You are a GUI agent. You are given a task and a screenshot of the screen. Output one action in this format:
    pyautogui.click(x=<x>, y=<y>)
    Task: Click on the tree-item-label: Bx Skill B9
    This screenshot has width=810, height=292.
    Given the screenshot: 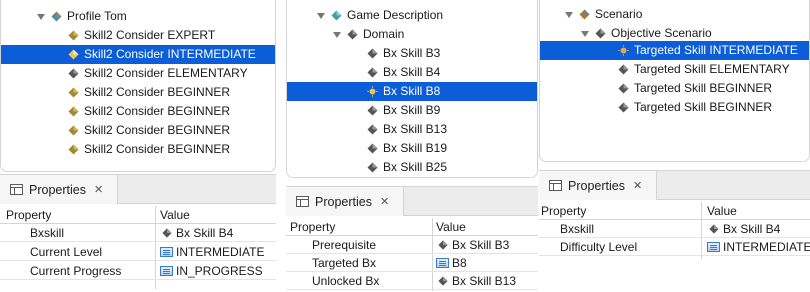 What is the action you would take?
    pyautogui.click(x=412, y=110)
    